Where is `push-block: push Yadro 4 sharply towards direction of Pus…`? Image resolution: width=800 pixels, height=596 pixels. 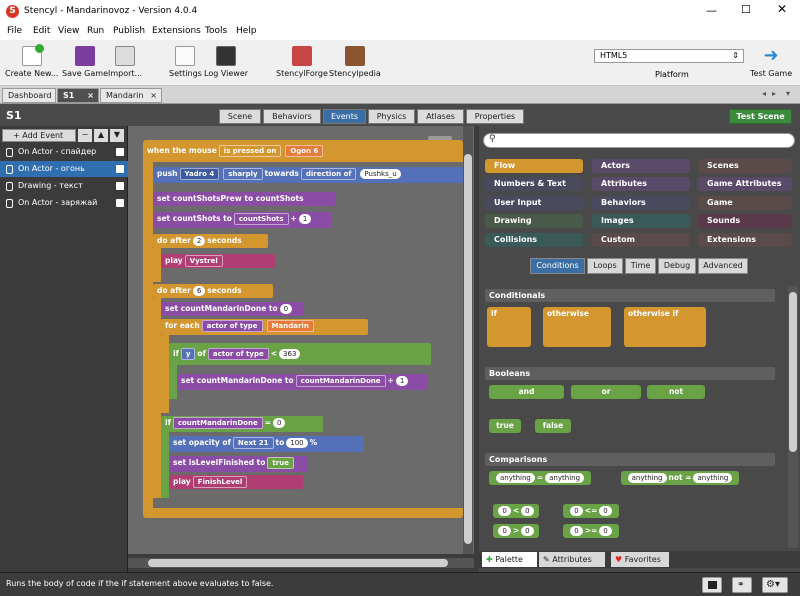 push-block: push Yadro 4 sharply towards direction of Pus… is located at coordinates (308, 175).